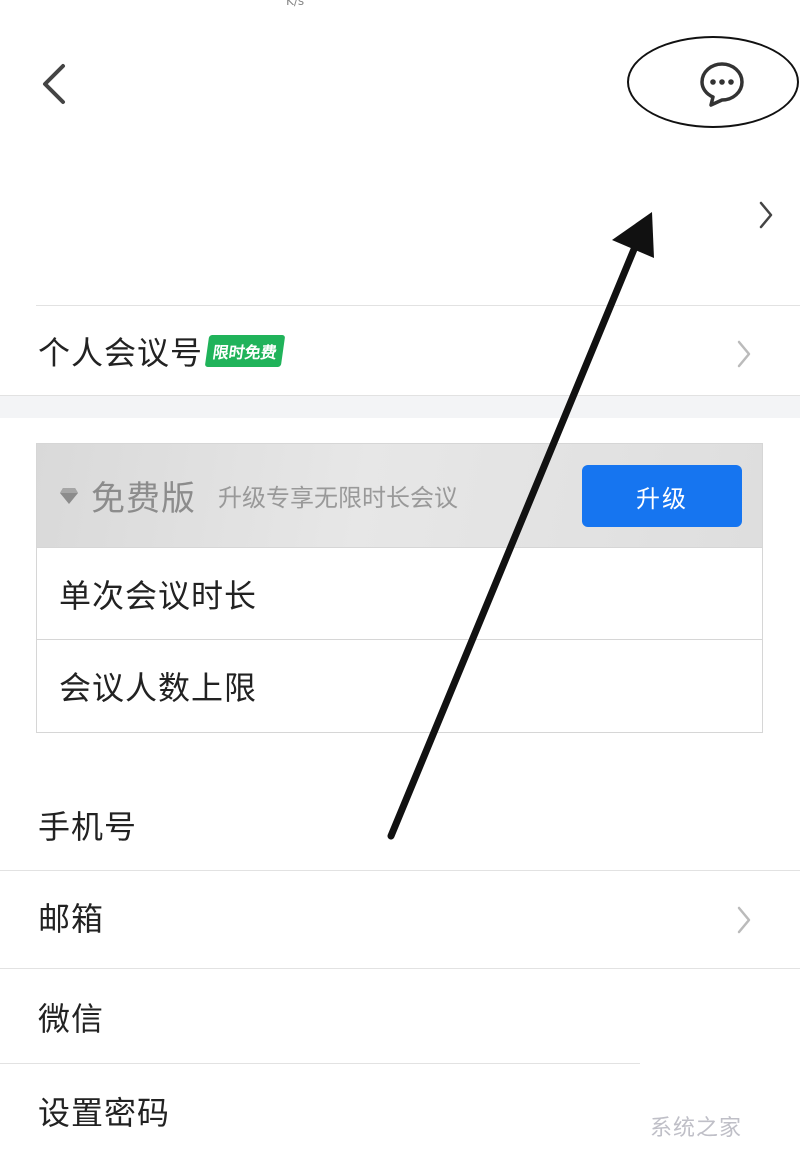  I want to click on meeting-duration-row: 单次会议时长, so click(399, 593).